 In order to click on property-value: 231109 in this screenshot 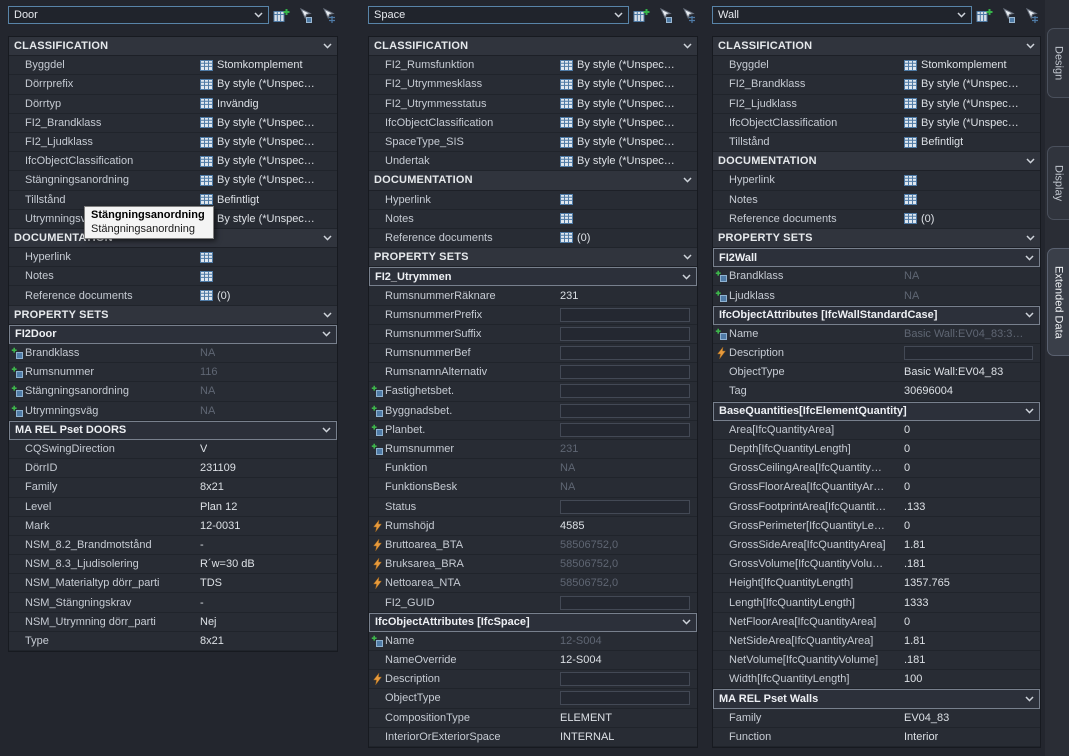, I will do `click(268, 468)`.